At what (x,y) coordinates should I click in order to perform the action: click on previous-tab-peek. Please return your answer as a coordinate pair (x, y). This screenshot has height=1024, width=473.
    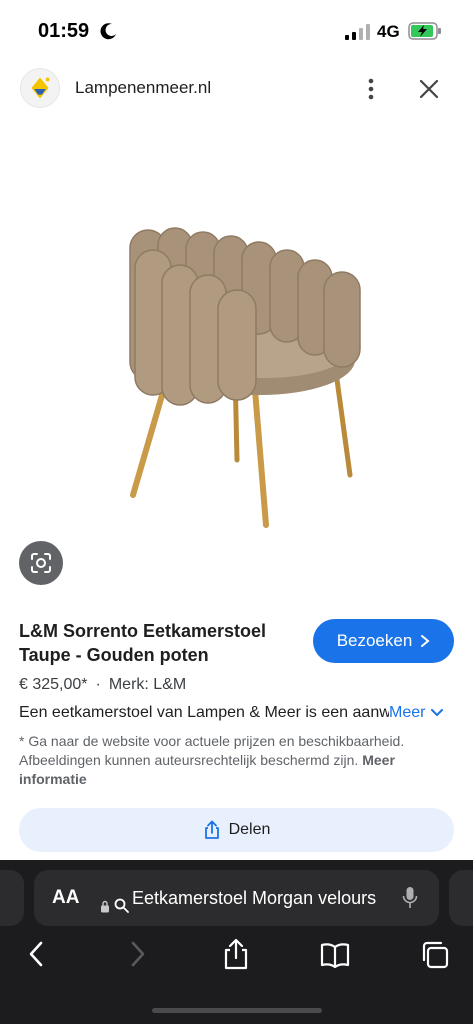
    Looking at the image, I should click on (12, 898).